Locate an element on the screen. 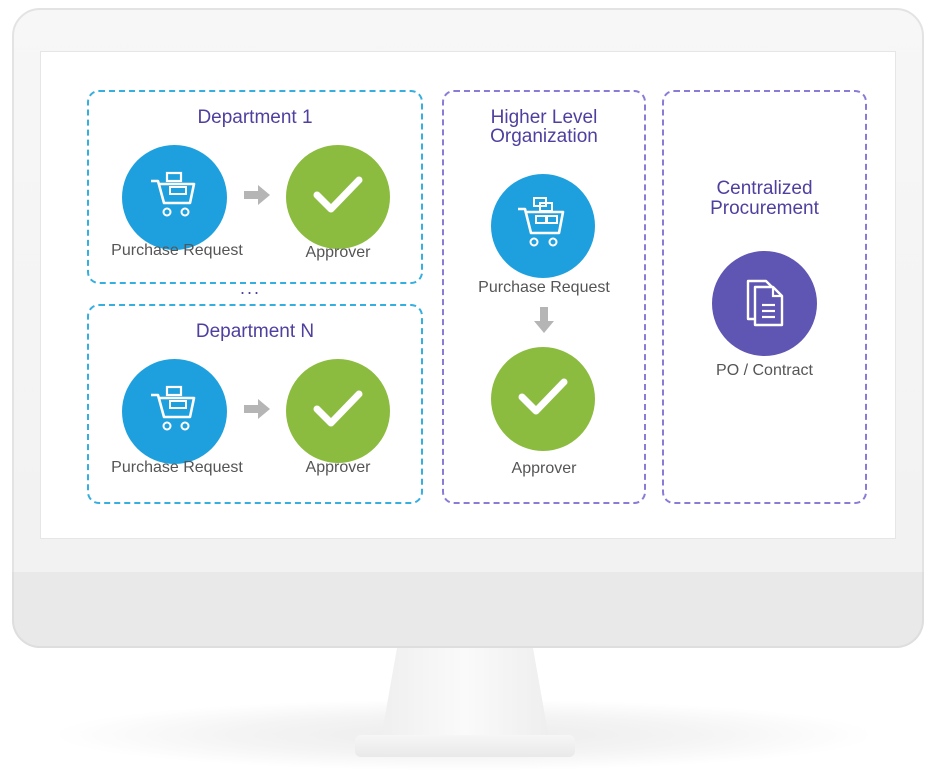 This screenshot has height=770, width=928. centralized-procurement-group: Centralized Procurement PO / Contract is located at coordinates (764, 297).